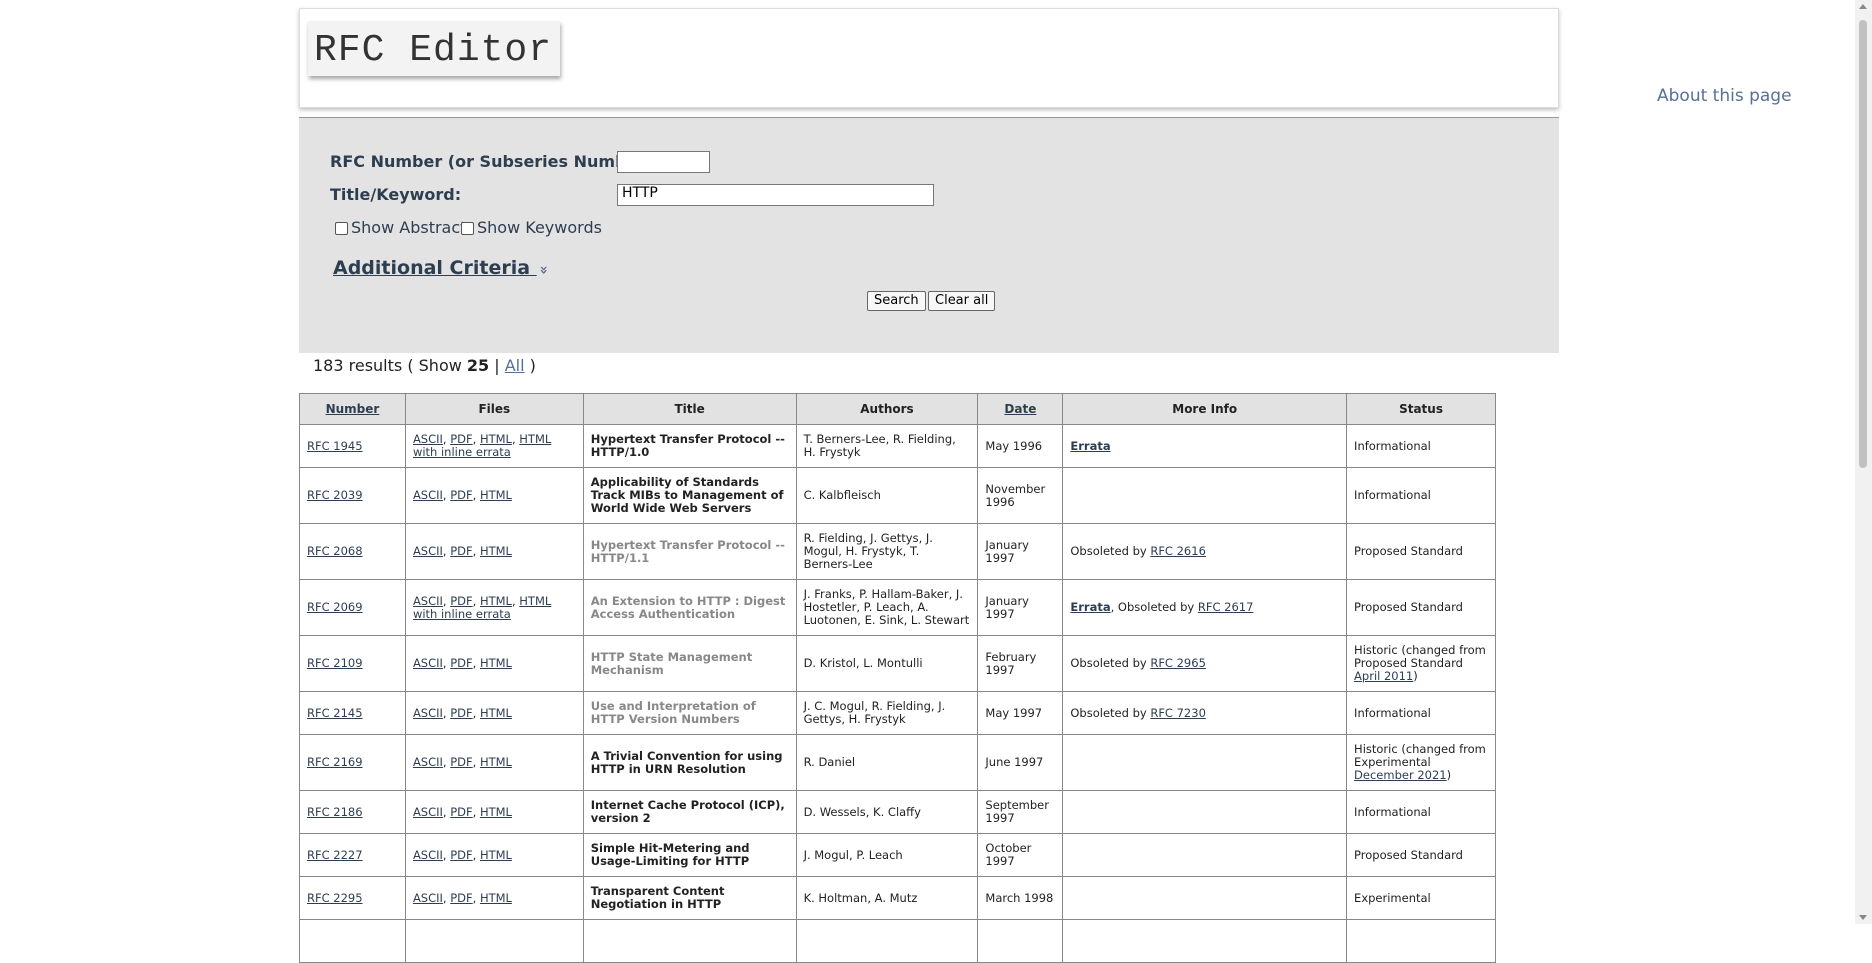 The height and width of the screenshot is (963, 1872). Describe the element at coordinates (467, 228) in the screenshot. I see `show-keywords-checkbox` at that location.